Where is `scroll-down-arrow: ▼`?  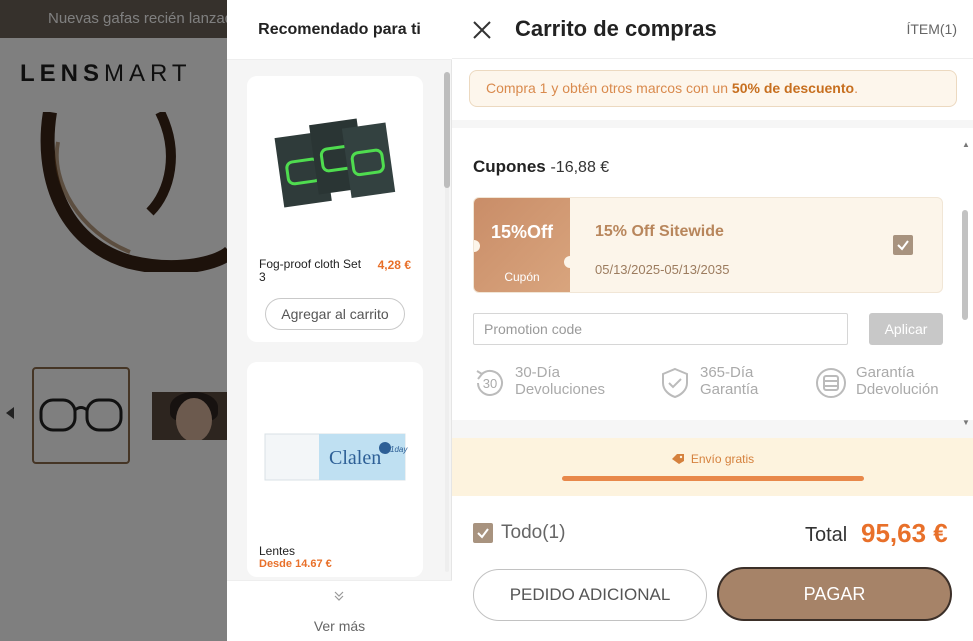 scroll-down-arrow: ▼ is located at coordinates (966, 422).